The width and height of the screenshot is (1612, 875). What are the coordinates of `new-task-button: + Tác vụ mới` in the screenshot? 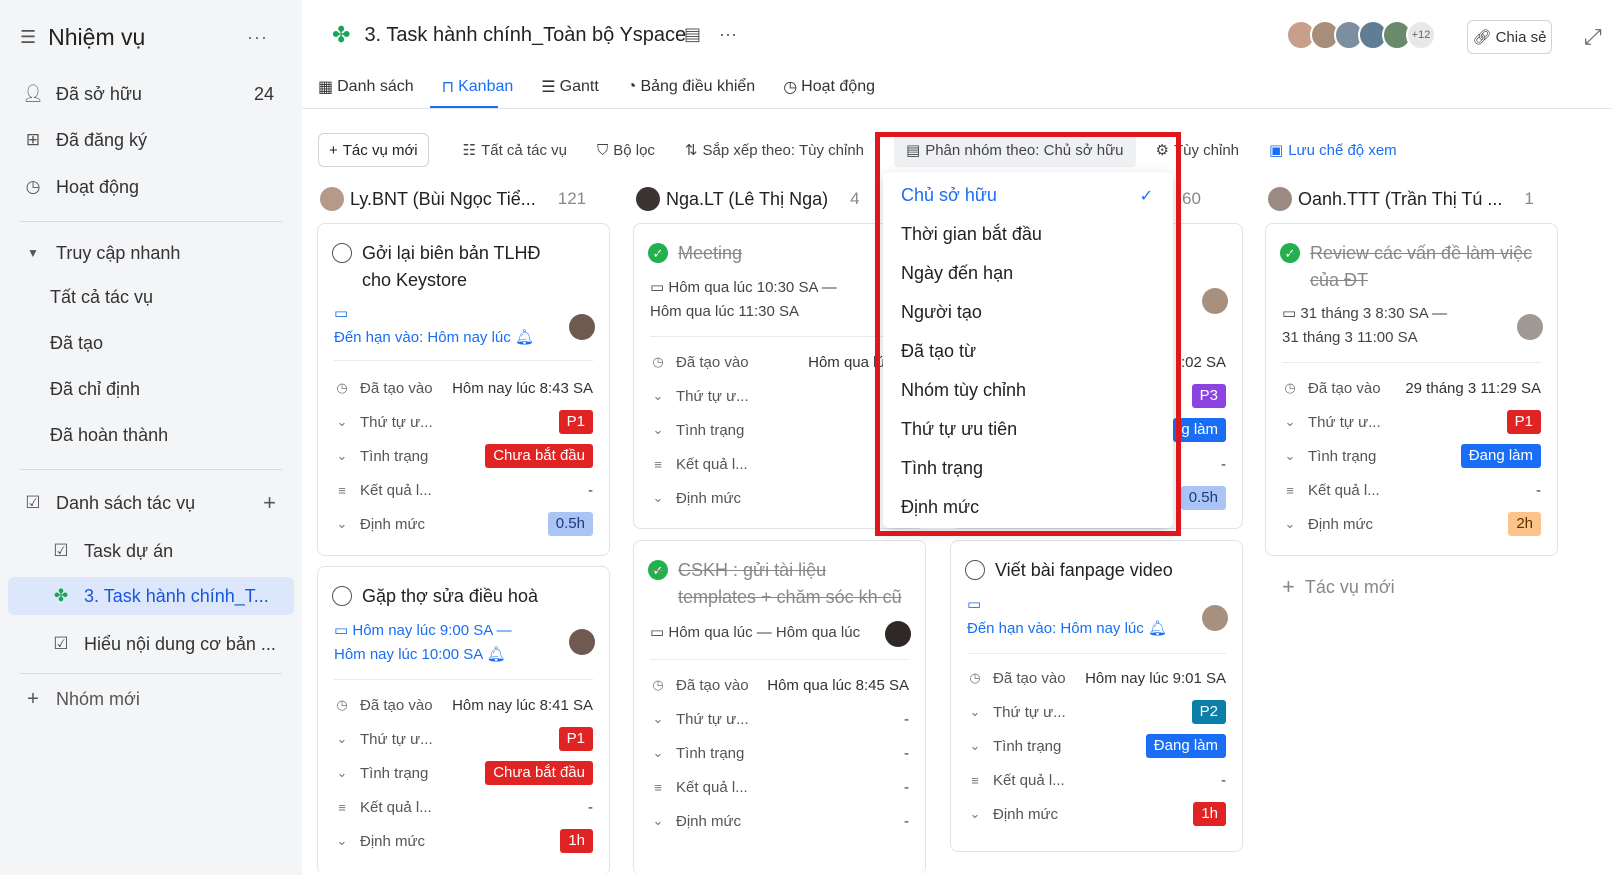 It's located at (373, 150).